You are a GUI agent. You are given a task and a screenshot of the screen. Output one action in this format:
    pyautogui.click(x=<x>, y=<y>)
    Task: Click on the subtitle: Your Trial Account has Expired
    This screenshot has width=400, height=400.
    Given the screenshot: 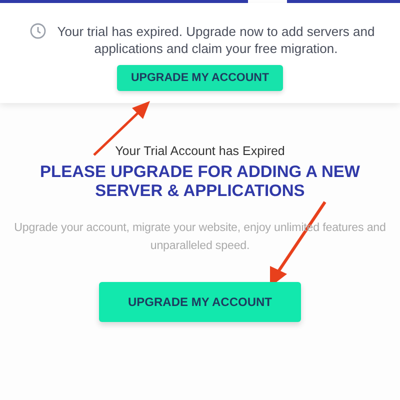 What is the action you would take?
    pyautogui.click(x=200, y=151)
    